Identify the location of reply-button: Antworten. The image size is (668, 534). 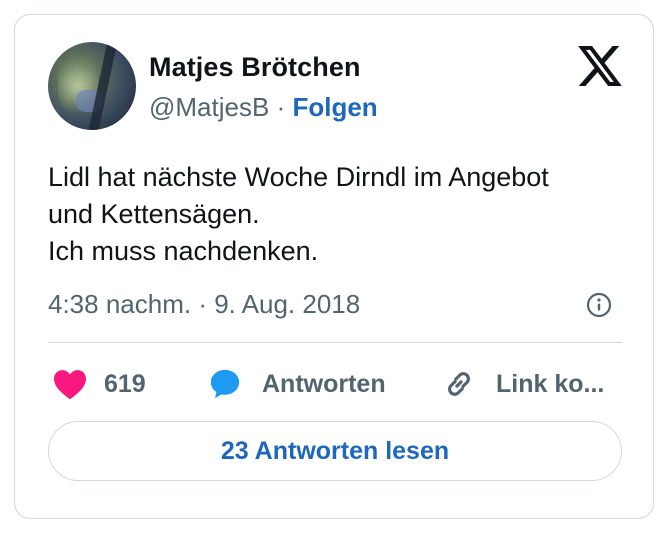
(297, 384).